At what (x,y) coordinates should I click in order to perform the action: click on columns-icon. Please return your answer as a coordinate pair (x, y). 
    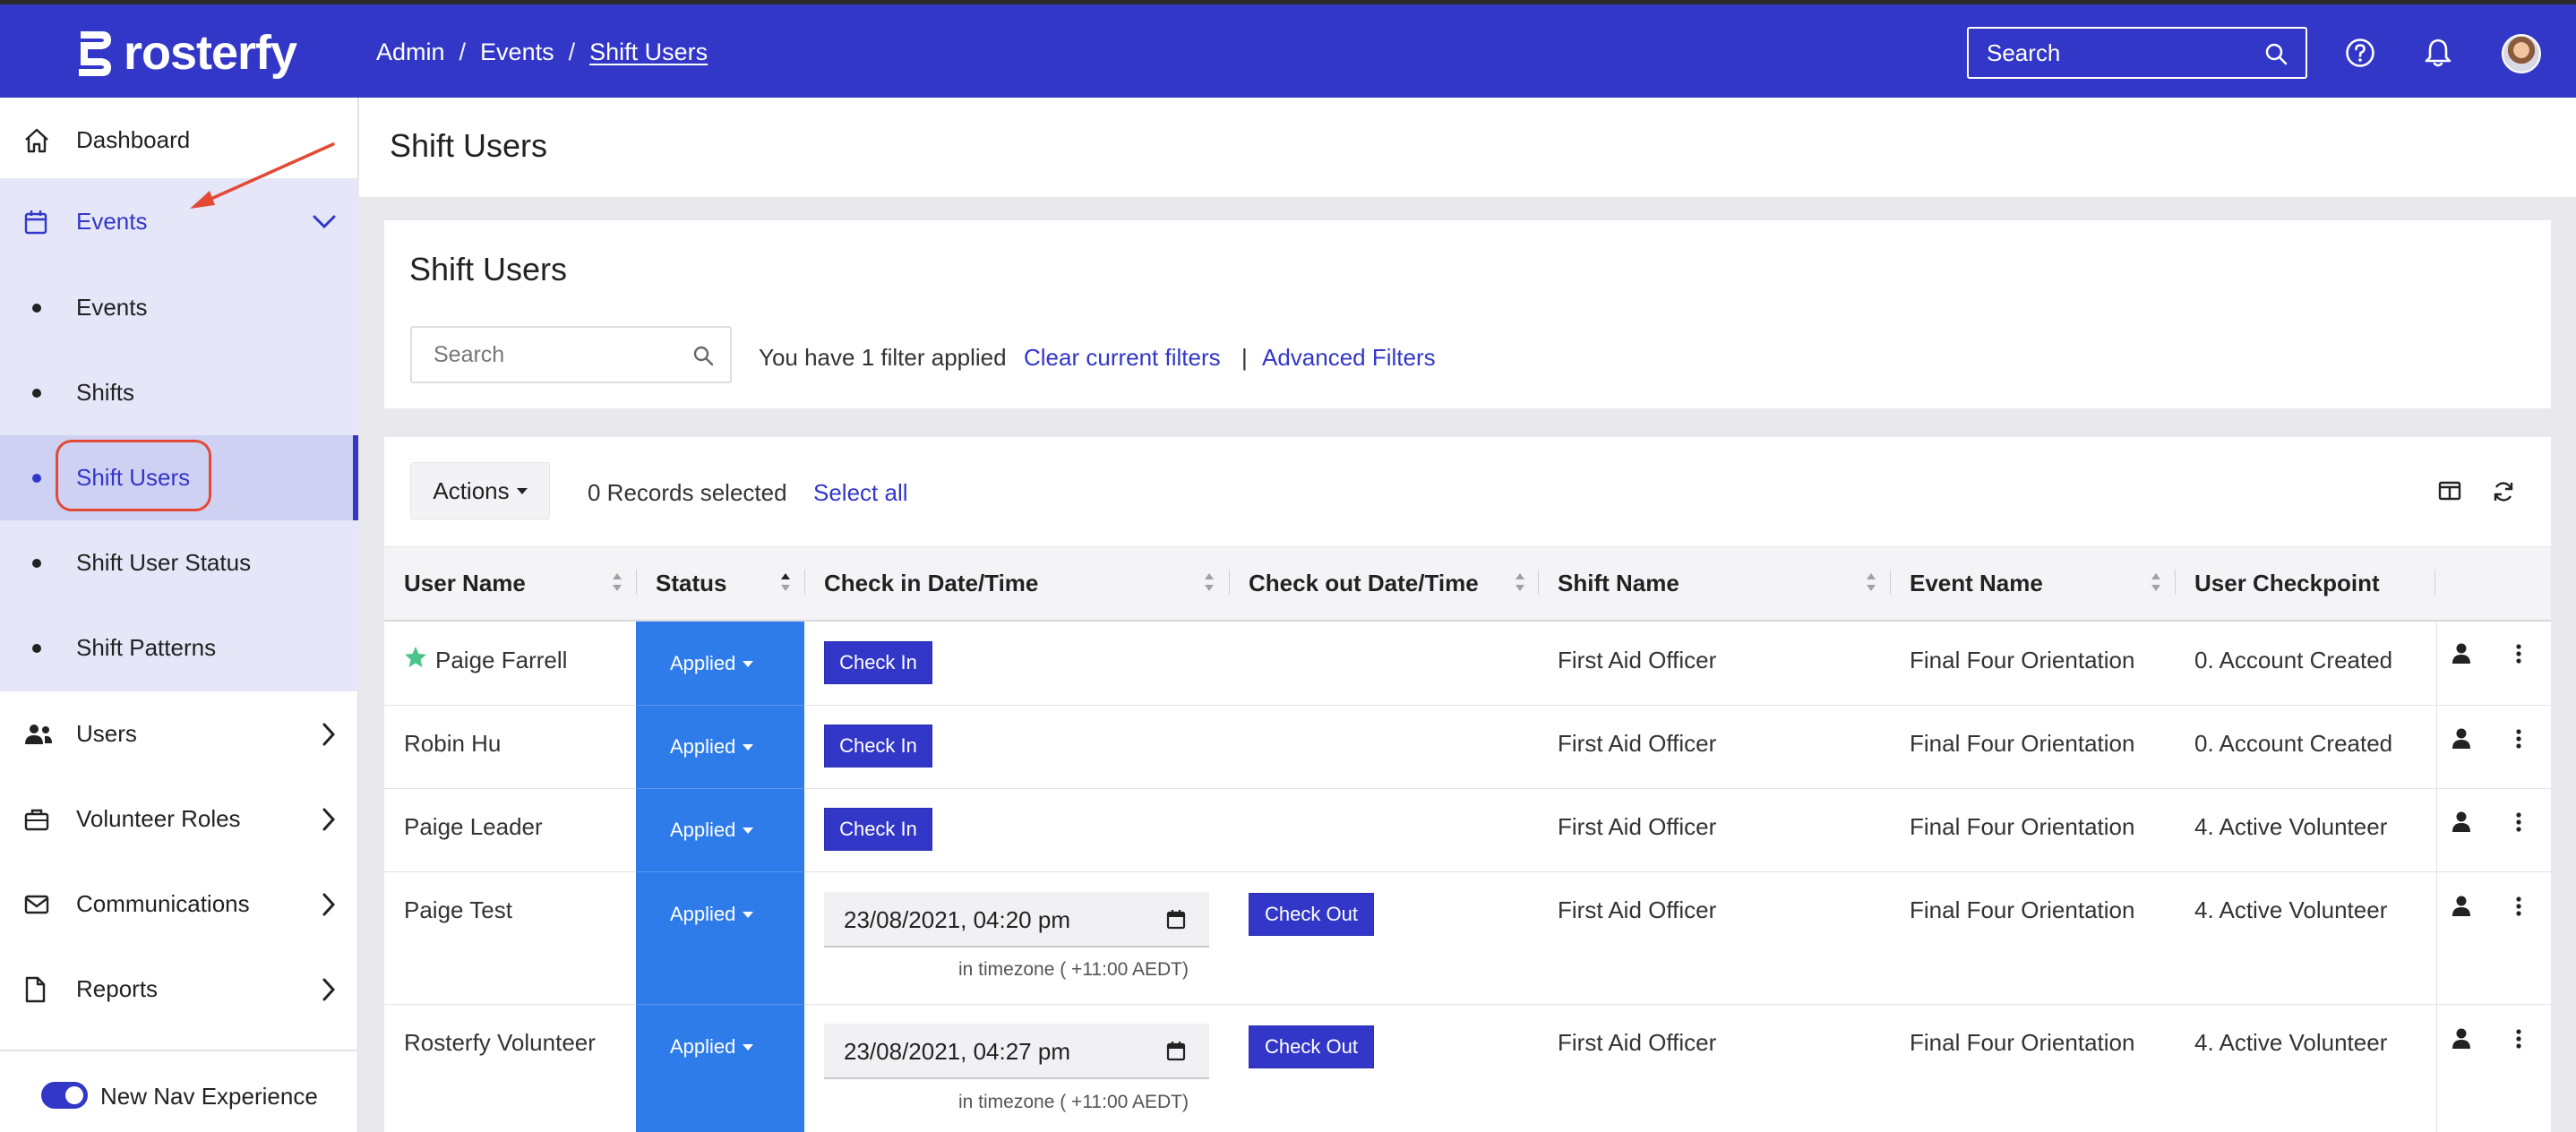
    Looking at the image, I should click on (2449, 491).